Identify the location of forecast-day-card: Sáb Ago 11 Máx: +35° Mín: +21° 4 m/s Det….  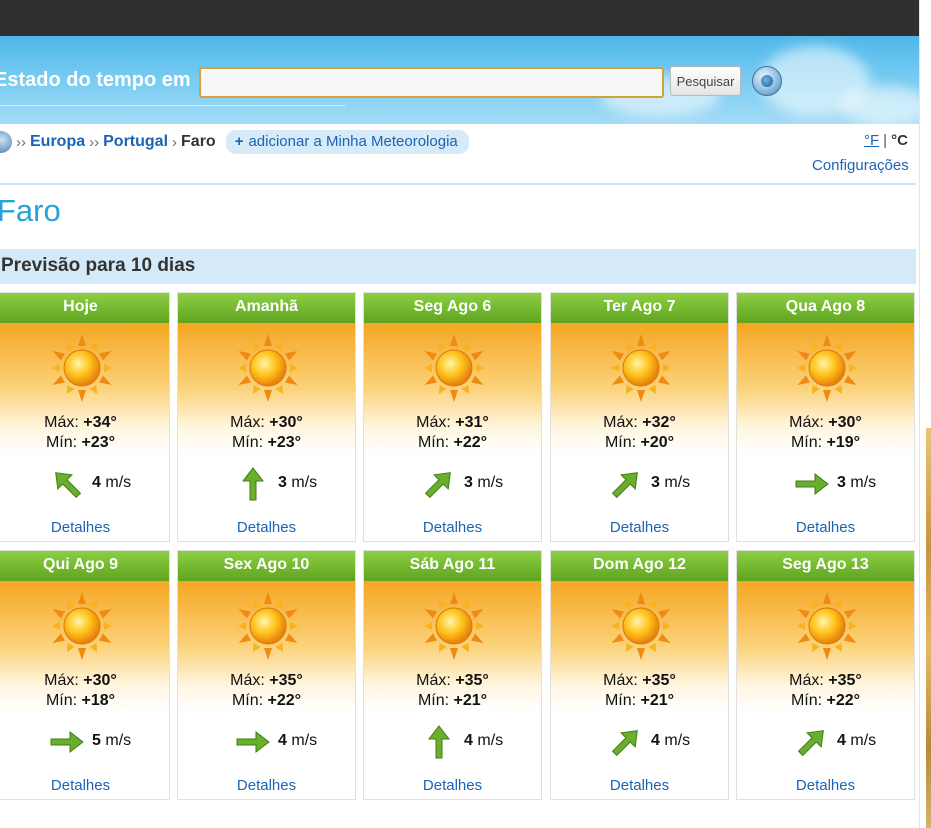
(452, 675).